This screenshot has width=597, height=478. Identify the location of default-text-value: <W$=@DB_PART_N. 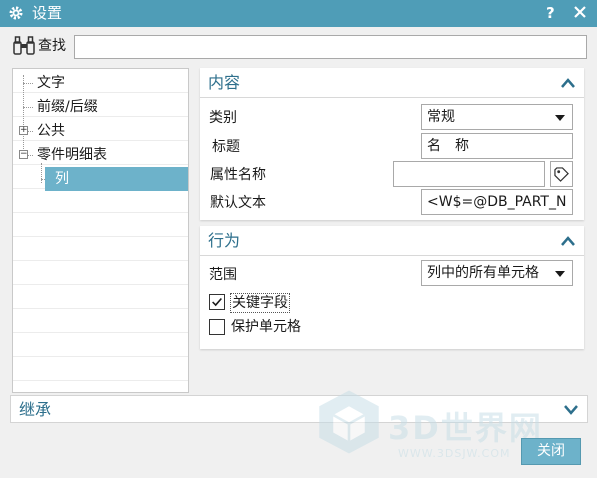
(497, 202).